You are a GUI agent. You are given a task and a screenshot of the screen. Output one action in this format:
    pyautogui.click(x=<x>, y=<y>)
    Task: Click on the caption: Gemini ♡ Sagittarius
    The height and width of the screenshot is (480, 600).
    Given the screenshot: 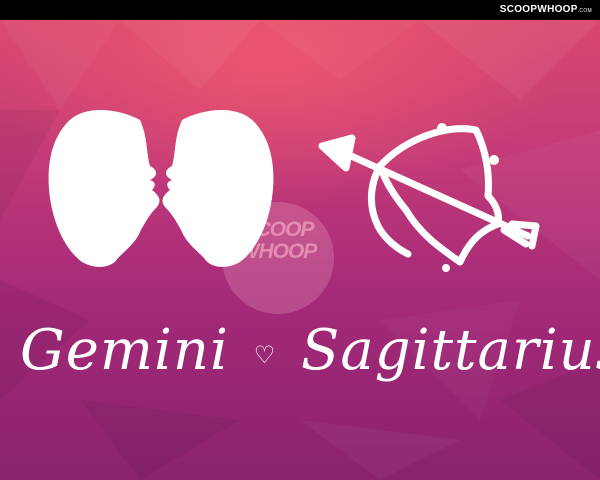 What is the action you would take?
    pyautogui.click(x=310, y=350)
    